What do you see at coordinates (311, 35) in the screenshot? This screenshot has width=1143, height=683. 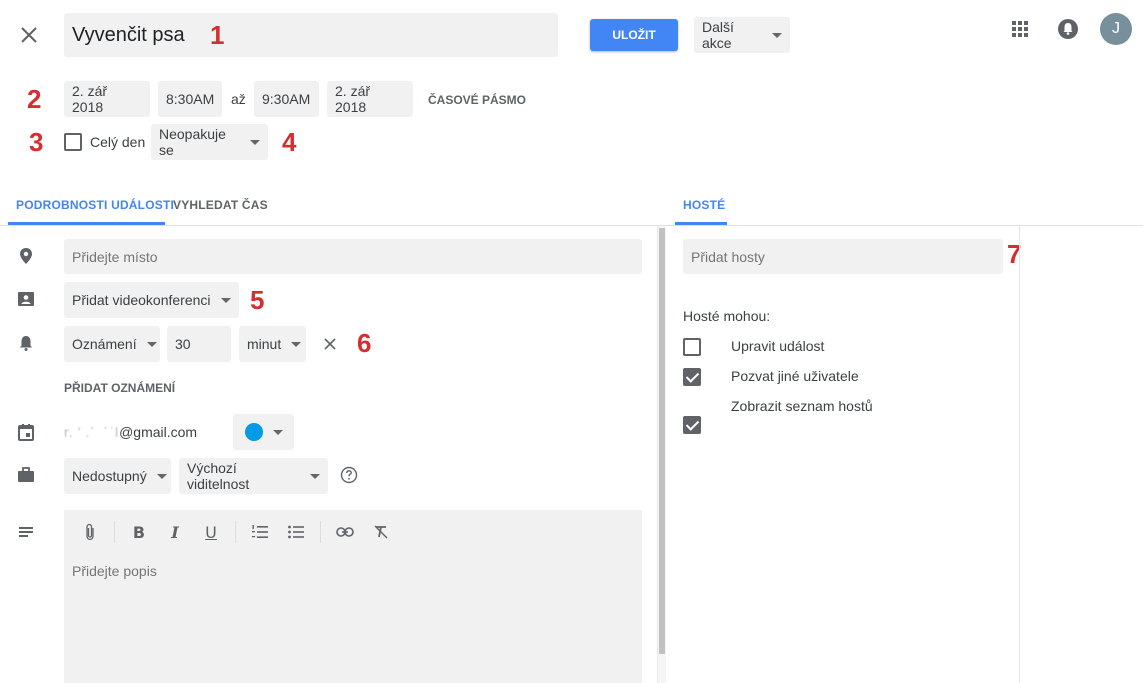 I see `title-input: Vyvenčit psa` at bounding box center [311, 35].